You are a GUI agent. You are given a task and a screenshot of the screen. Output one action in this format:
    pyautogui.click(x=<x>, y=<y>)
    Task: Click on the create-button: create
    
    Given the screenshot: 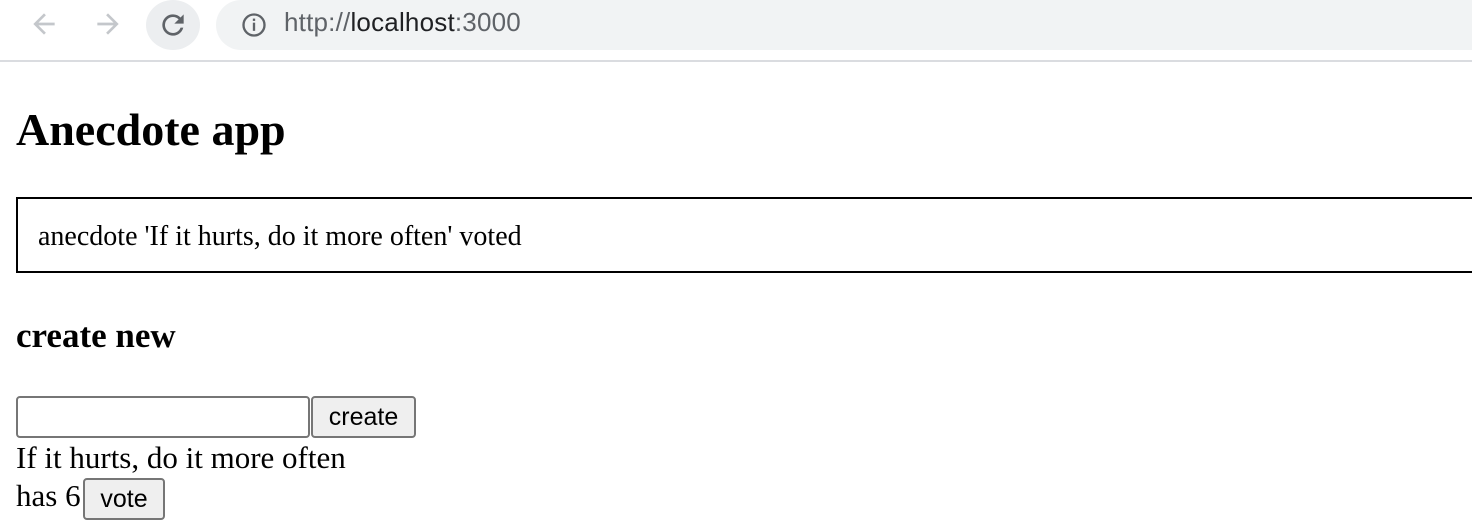 What is the action you would take?
    pyautogui.click(x=363, y=417)
    